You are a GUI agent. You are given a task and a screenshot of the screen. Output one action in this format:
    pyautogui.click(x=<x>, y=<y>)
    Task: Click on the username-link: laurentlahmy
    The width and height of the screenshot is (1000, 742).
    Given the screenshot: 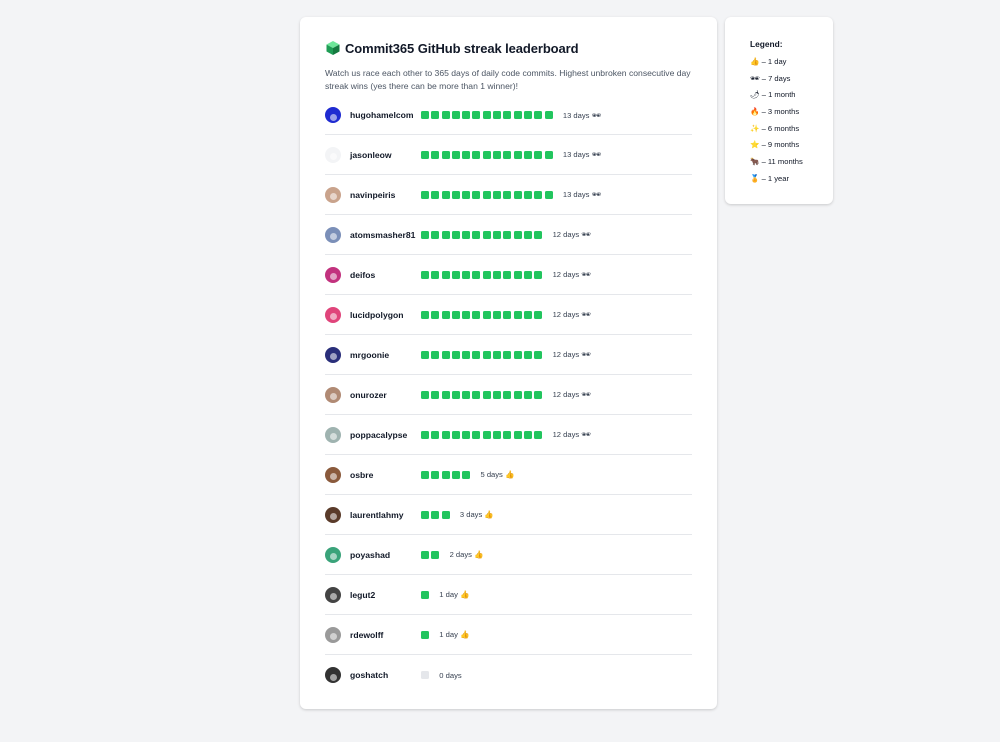 What is the action you would take?
    pyautogui.click(x=385, y=515)
    